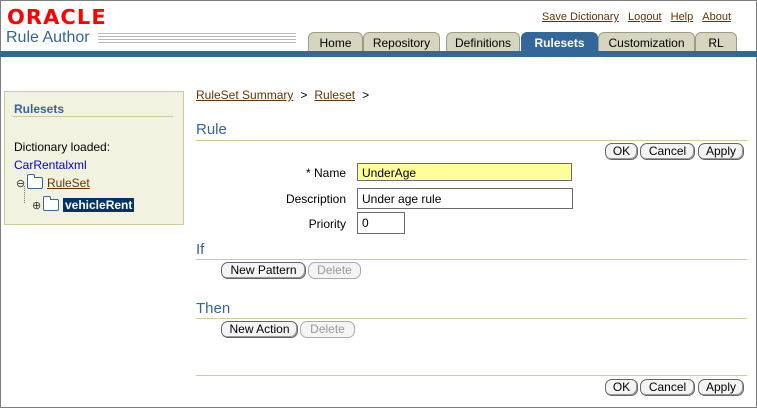 Image resolution: width=757 pixels, height=408 pixels. I want to click on new-action-button: New Action, so click(259, 329).